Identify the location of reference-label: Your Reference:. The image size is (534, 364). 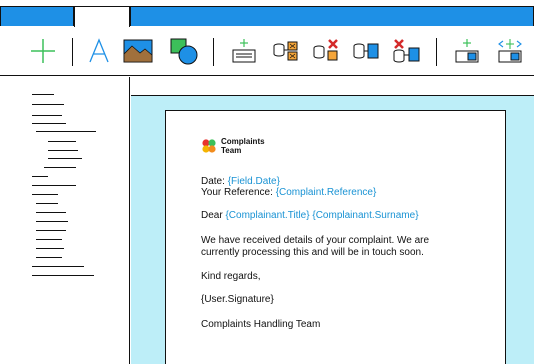
(238, 192).